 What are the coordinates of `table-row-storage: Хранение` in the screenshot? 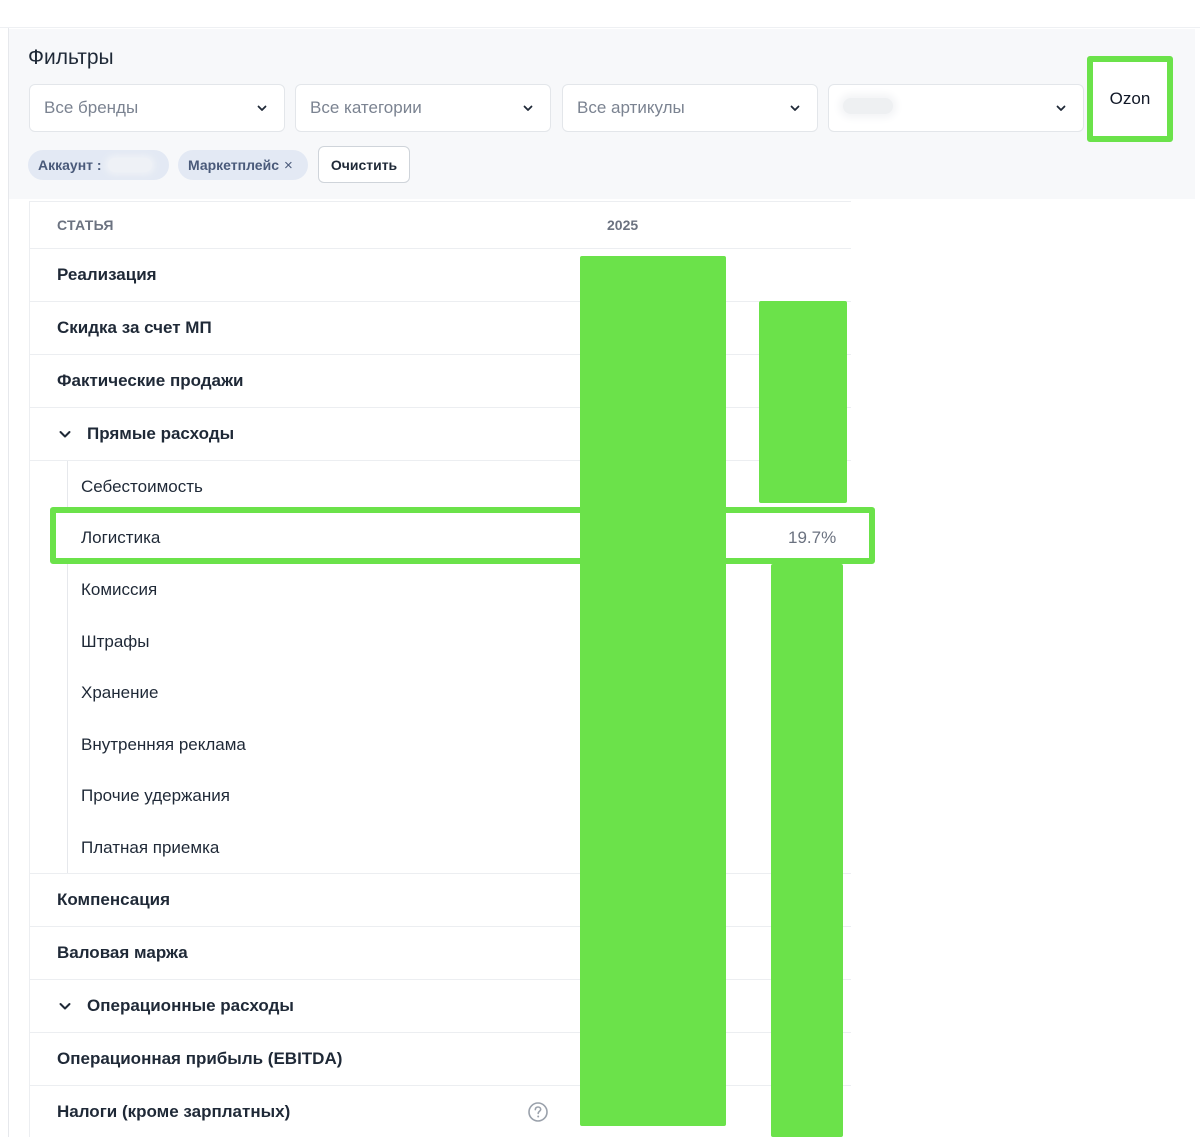 It's located at (440, 693).